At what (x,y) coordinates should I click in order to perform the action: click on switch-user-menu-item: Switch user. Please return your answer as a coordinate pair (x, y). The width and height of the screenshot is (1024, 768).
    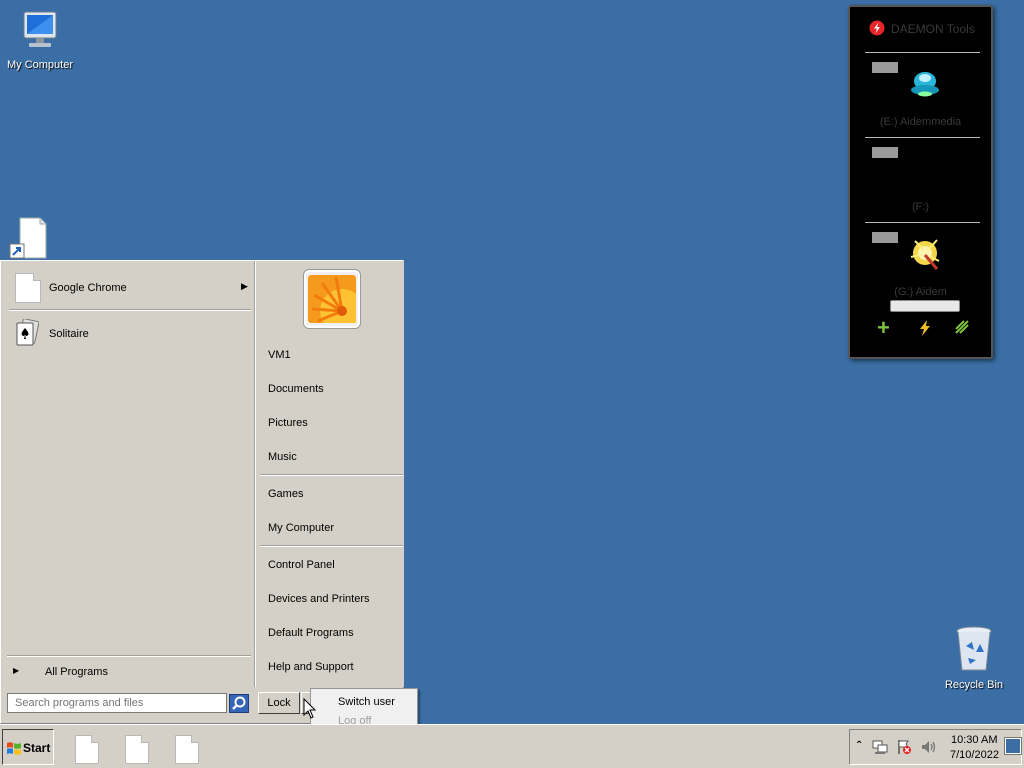
    Looking at the image, I should click on (366, 702).